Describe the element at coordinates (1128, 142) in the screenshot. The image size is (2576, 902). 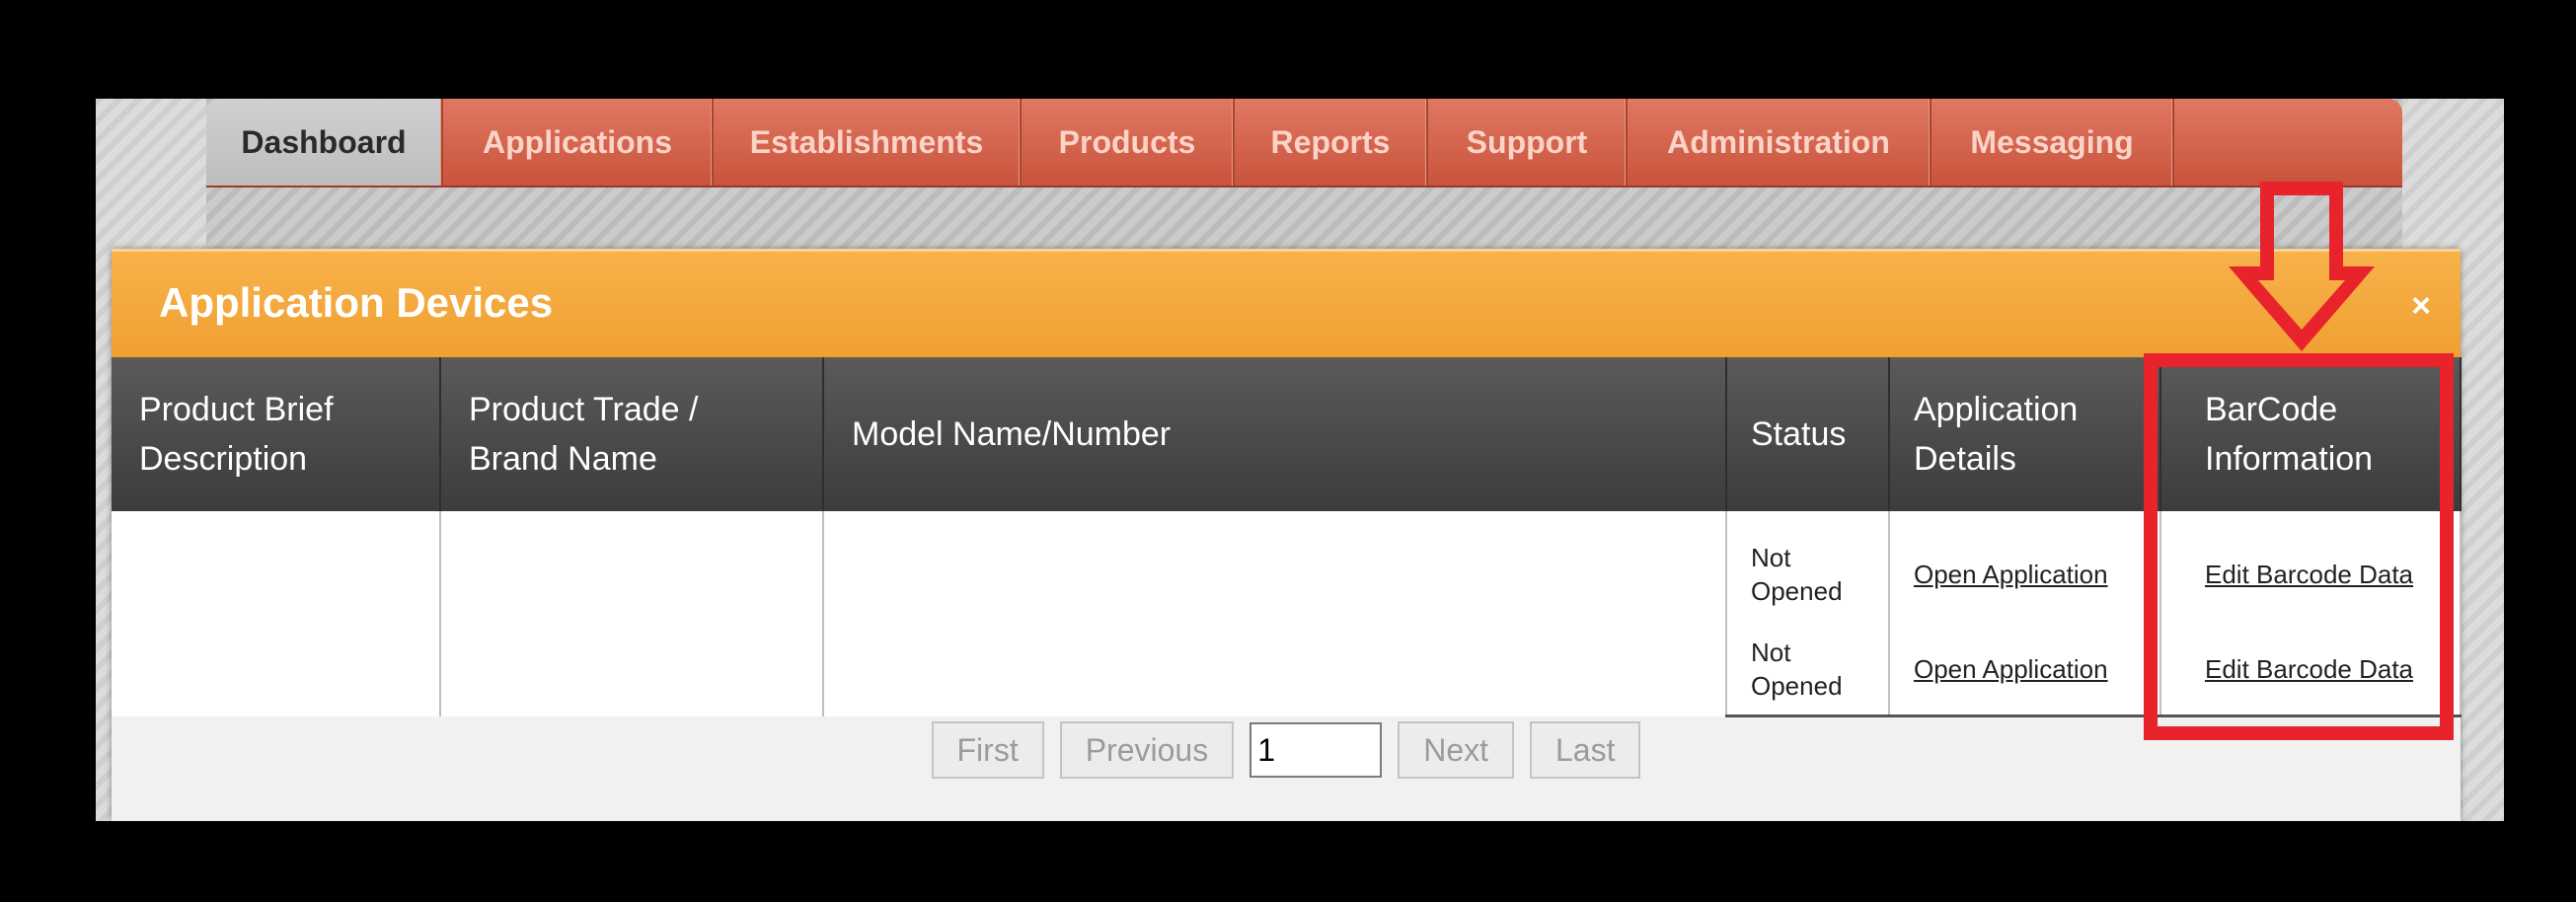
I see `tab-products: Products` at that location.